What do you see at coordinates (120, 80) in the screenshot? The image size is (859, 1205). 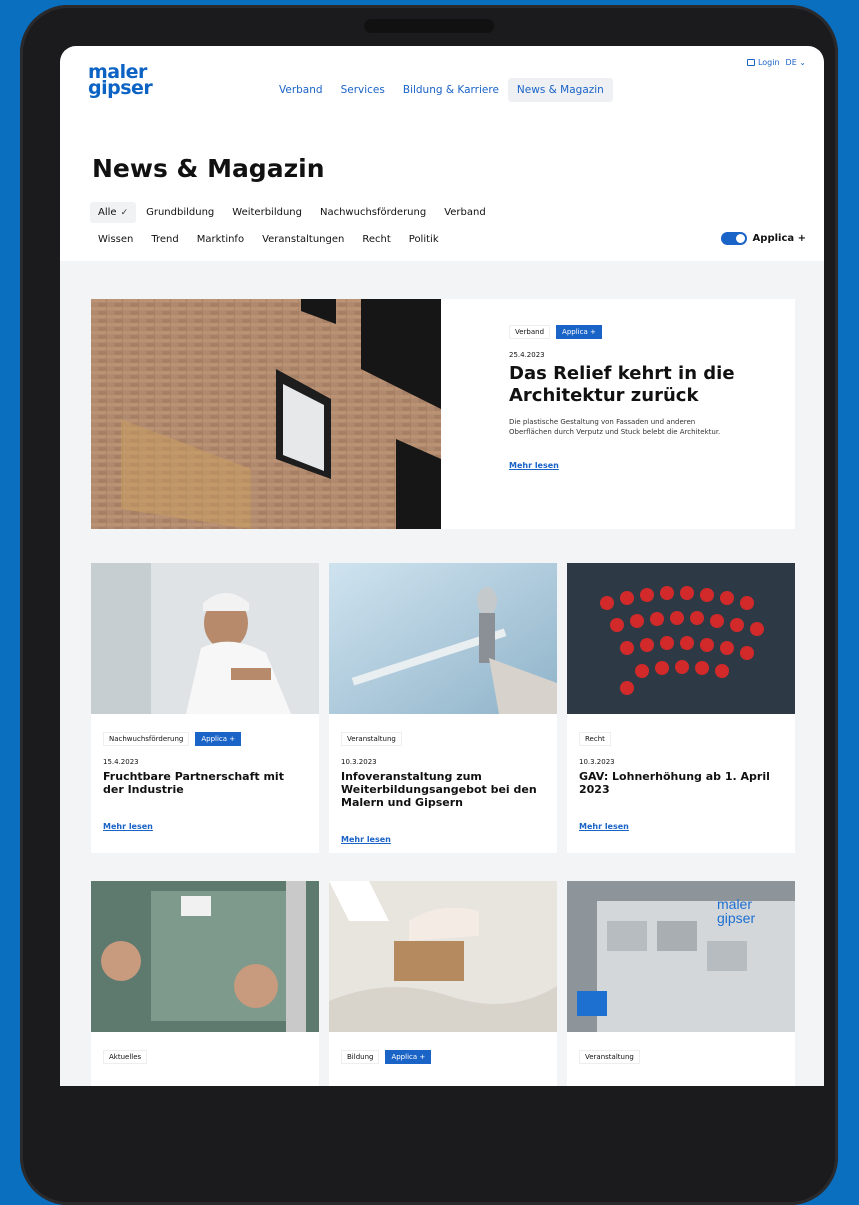 I see `site-logo: maler gipser` at bounding box center [120, 80].